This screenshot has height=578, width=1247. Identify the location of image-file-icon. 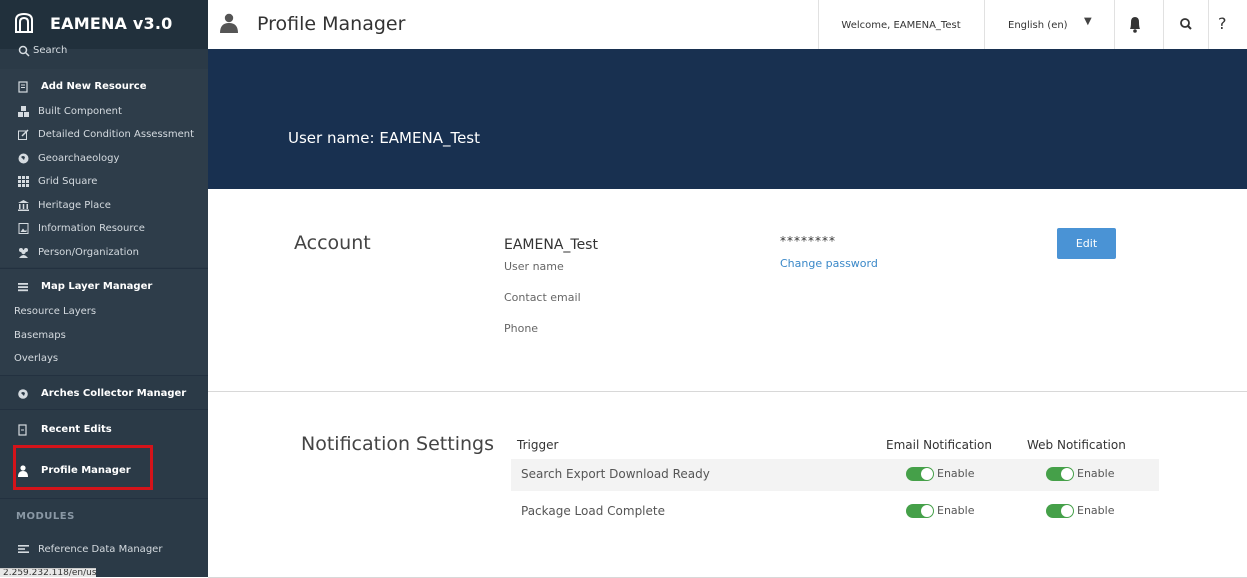
(23, 228).